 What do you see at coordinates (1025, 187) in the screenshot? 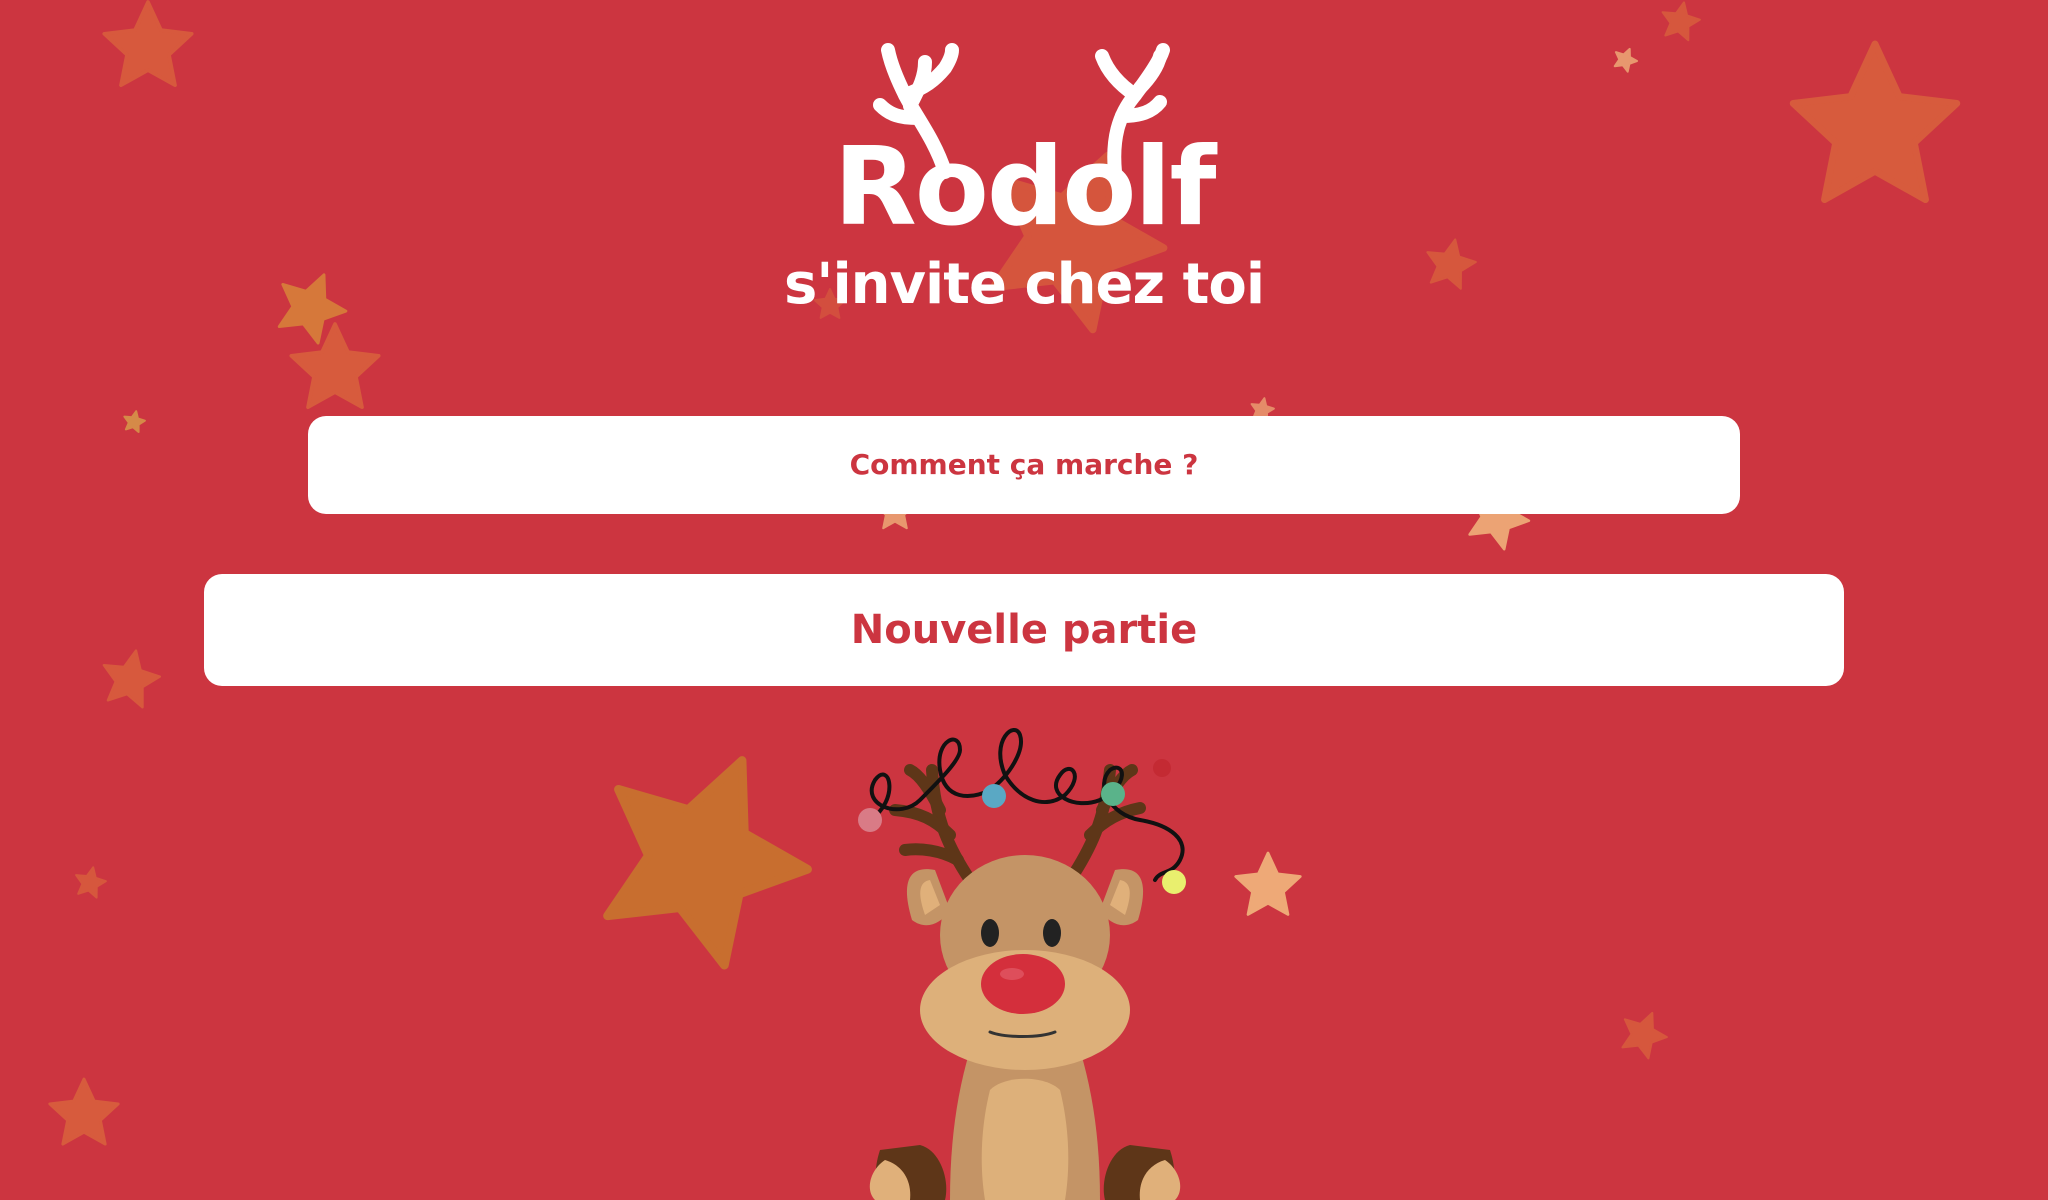
I see `app-title: Rodolf` at bounding box center [1025, 187].